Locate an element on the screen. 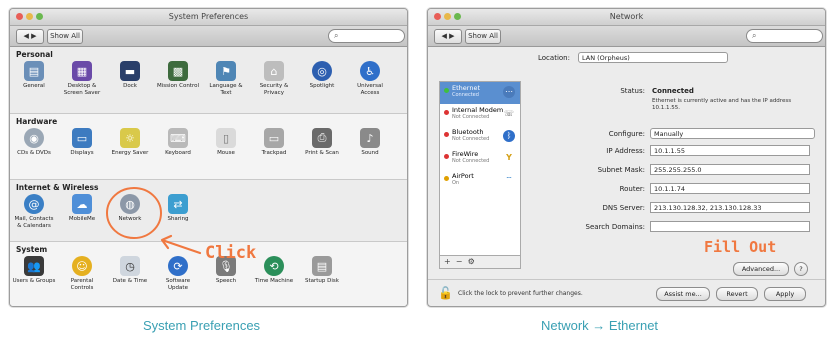 Image resolution: width=832 pixels, height=341 pixels. location-label: Location: is located at coordinates (554, 58).